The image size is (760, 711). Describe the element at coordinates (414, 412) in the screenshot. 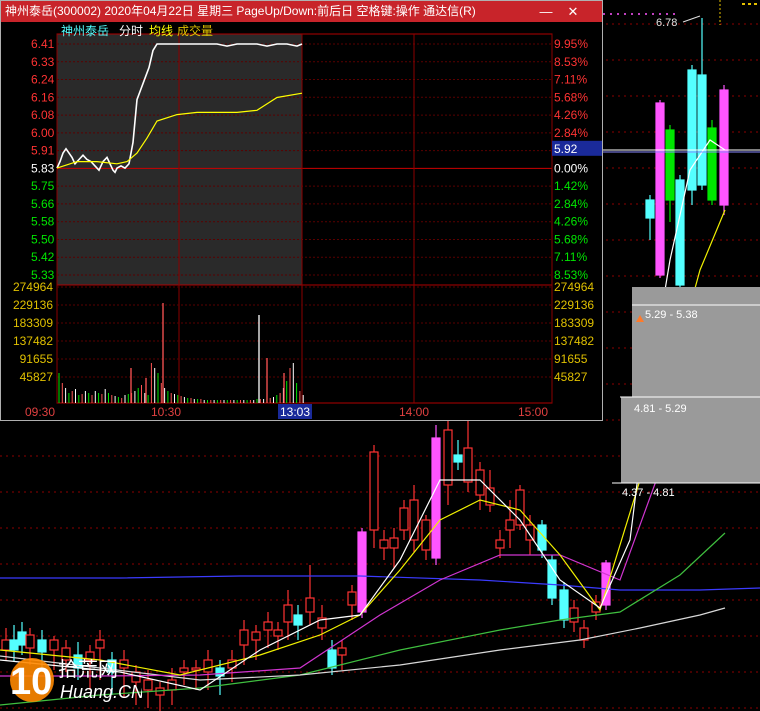

I see `time-tick-label: 14:00` at that location.